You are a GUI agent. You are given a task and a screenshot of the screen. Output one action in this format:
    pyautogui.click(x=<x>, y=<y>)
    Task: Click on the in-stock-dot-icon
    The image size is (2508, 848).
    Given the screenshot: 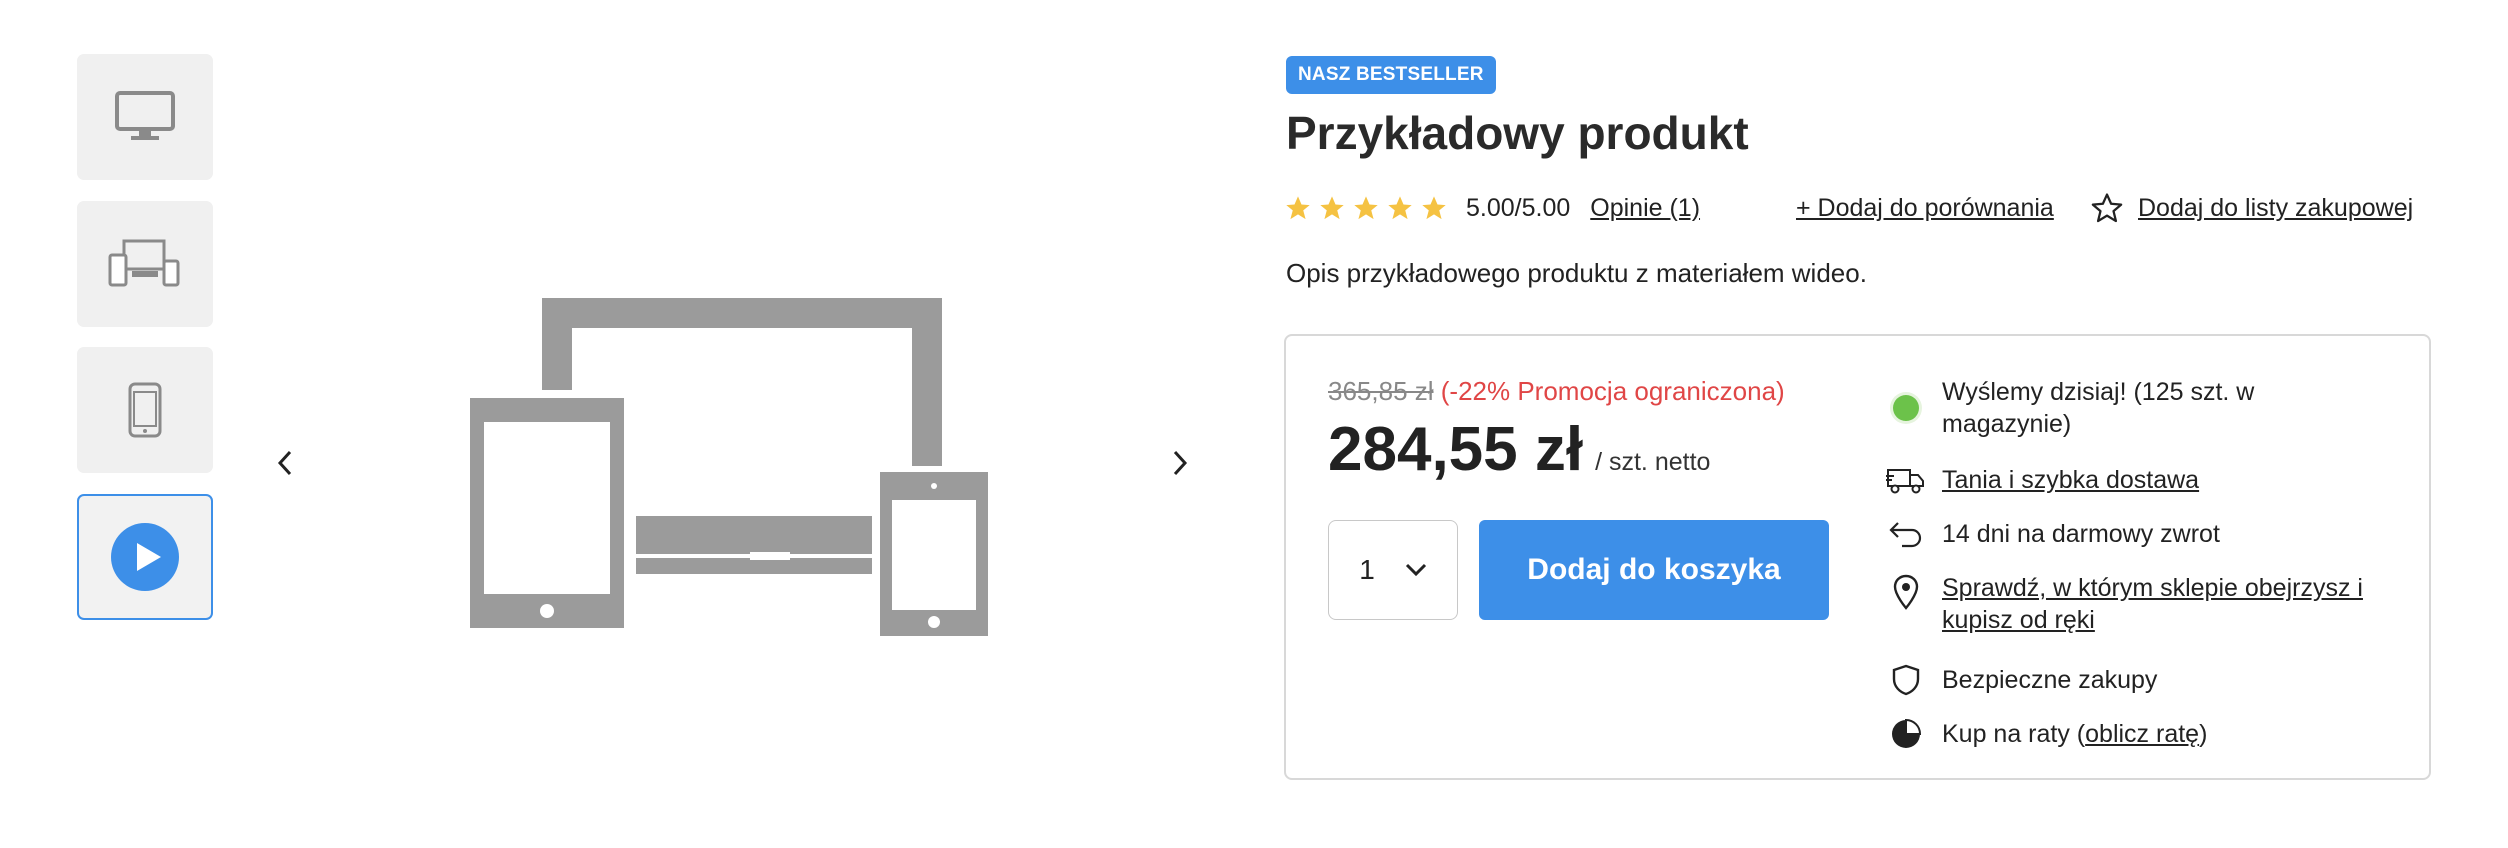 What is the action you would take?
    pyautogui.click(x=1906, y=408)
    